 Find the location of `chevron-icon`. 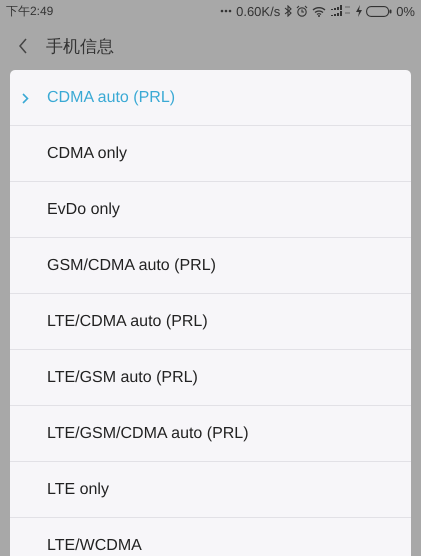

chevron-icon is located at coordinates (25, 98).